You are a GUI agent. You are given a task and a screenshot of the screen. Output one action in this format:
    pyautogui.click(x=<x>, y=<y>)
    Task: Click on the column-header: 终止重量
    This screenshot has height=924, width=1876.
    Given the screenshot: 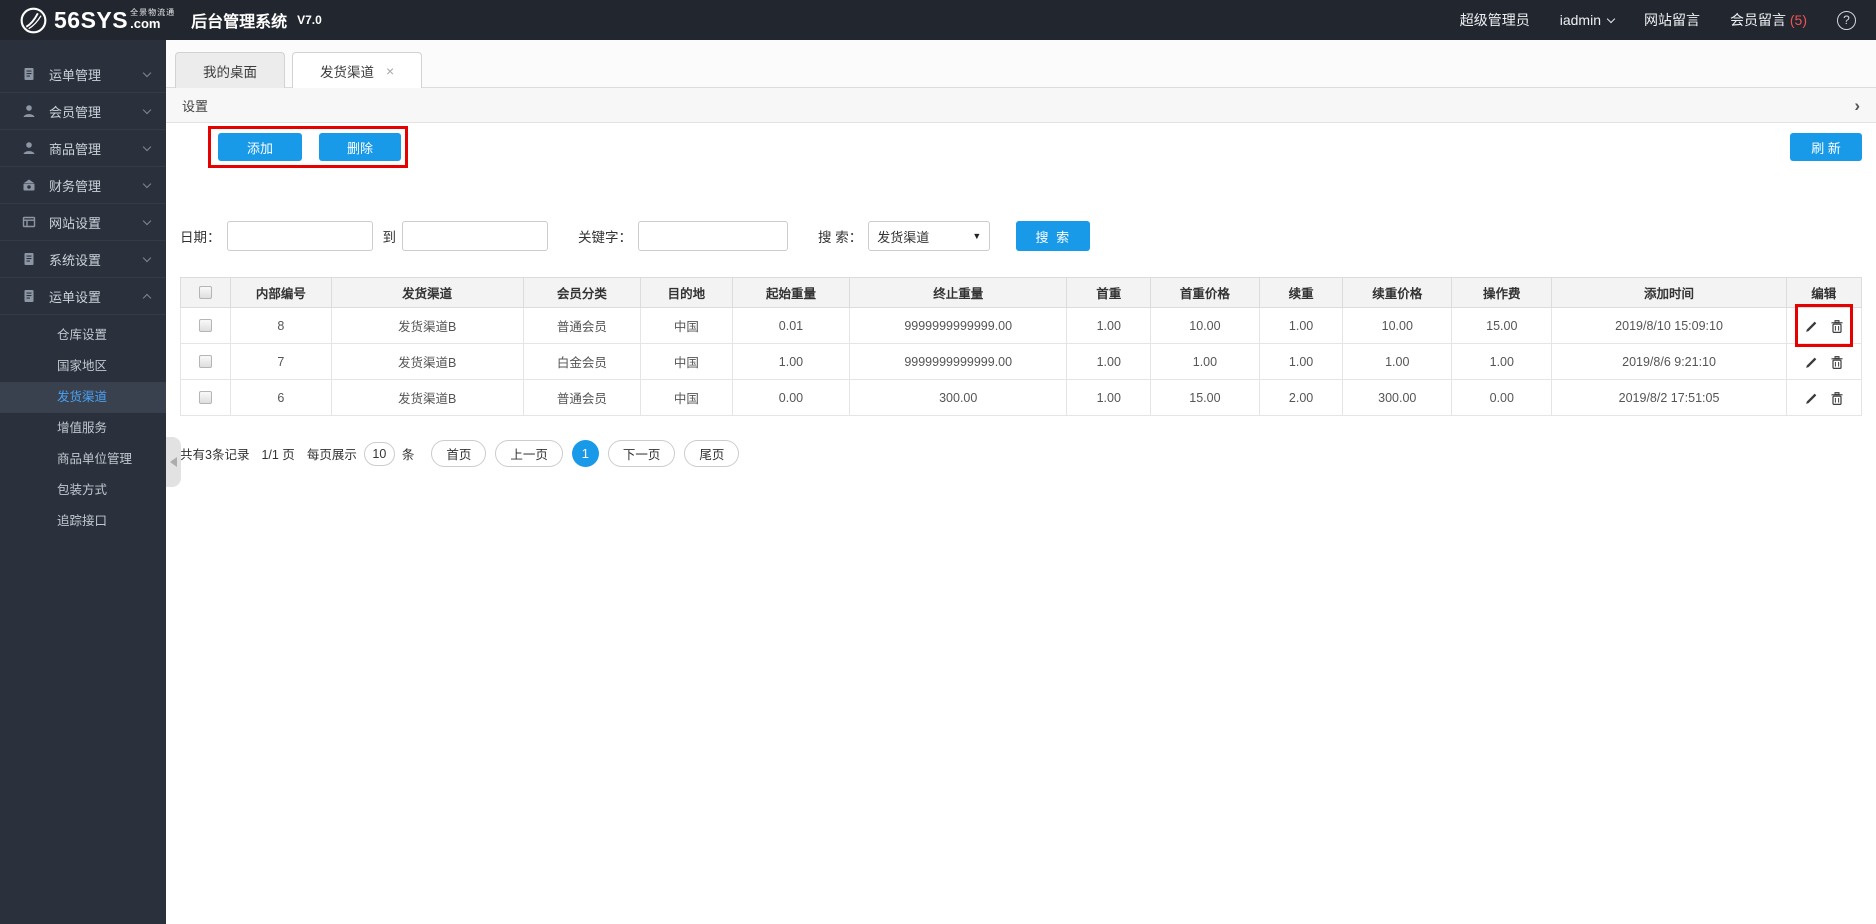 What is the action you would take?
    pyautogui.click(x=958, y=292)
    